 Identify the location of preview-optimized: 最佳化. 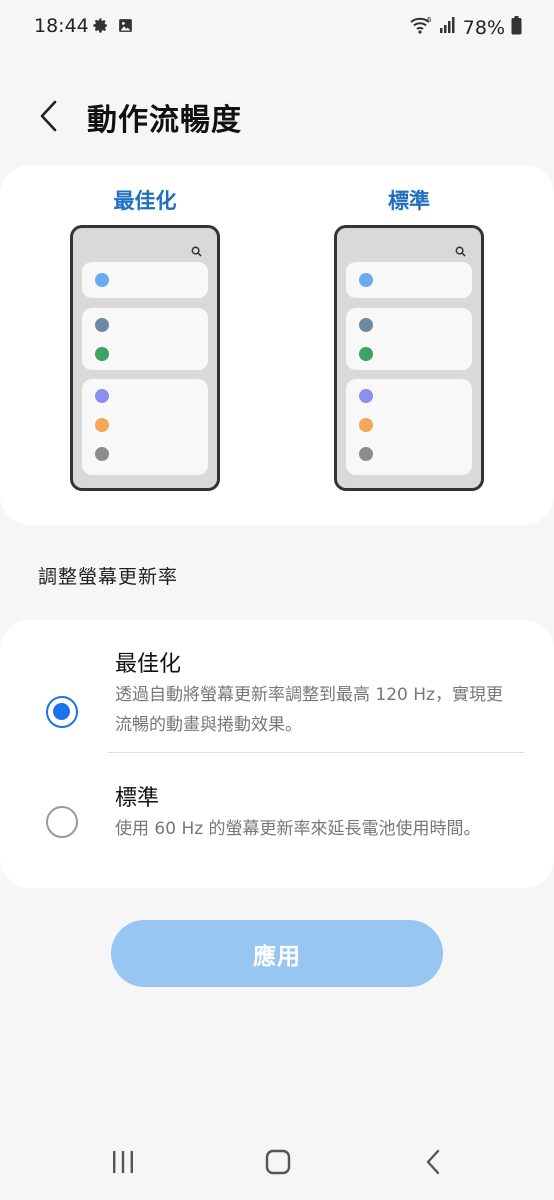
(145, 338).